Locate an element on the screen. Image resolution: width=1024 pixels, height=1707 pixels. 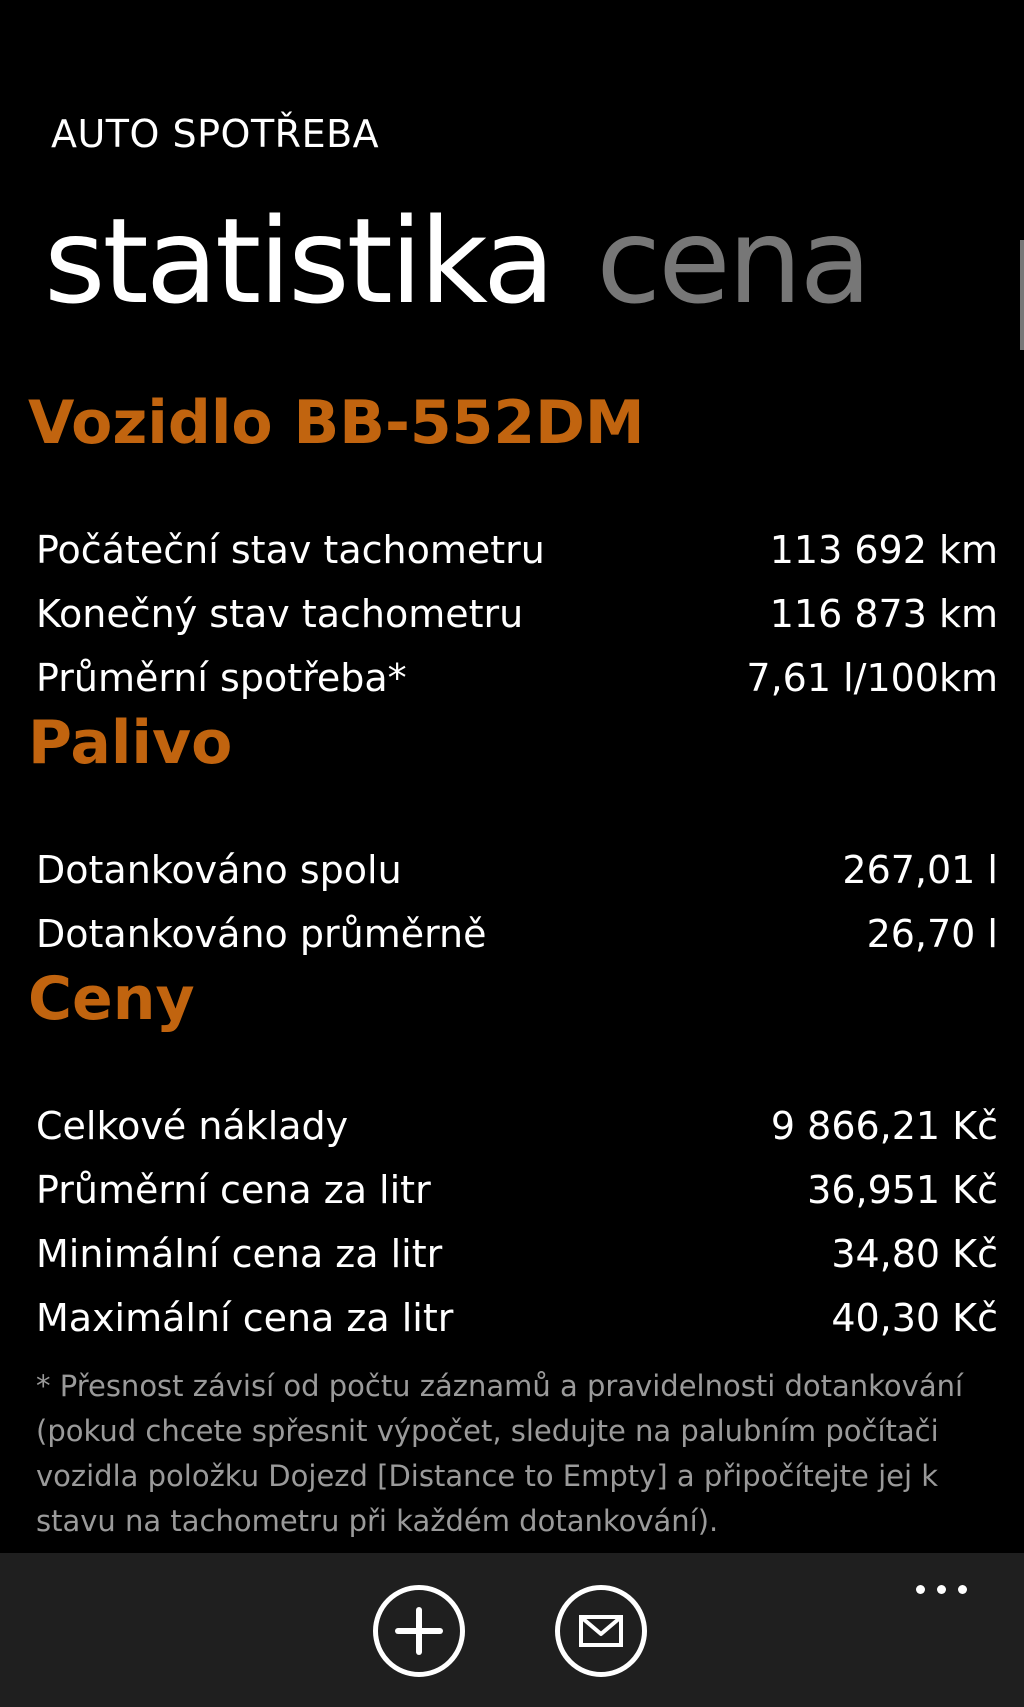
stat-label: Maximální cena za litr is located at coordinates (245, 1318).